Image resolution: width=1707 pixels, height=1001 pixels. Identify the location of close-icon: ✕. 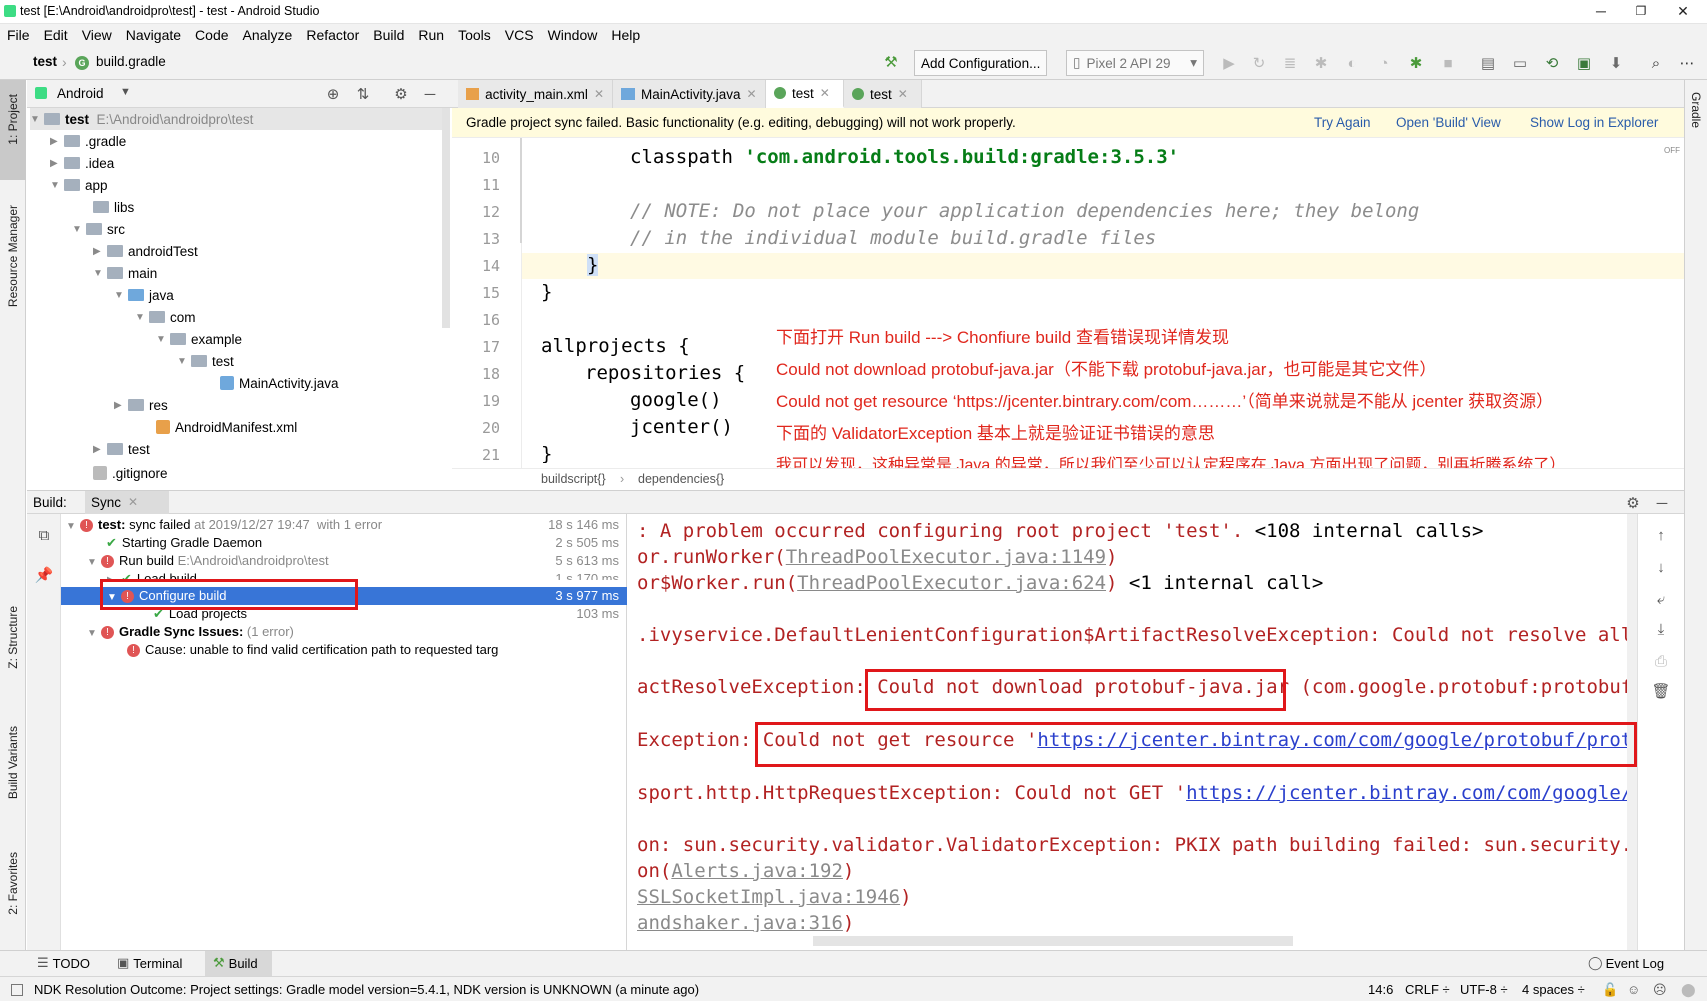
(1683, 12).